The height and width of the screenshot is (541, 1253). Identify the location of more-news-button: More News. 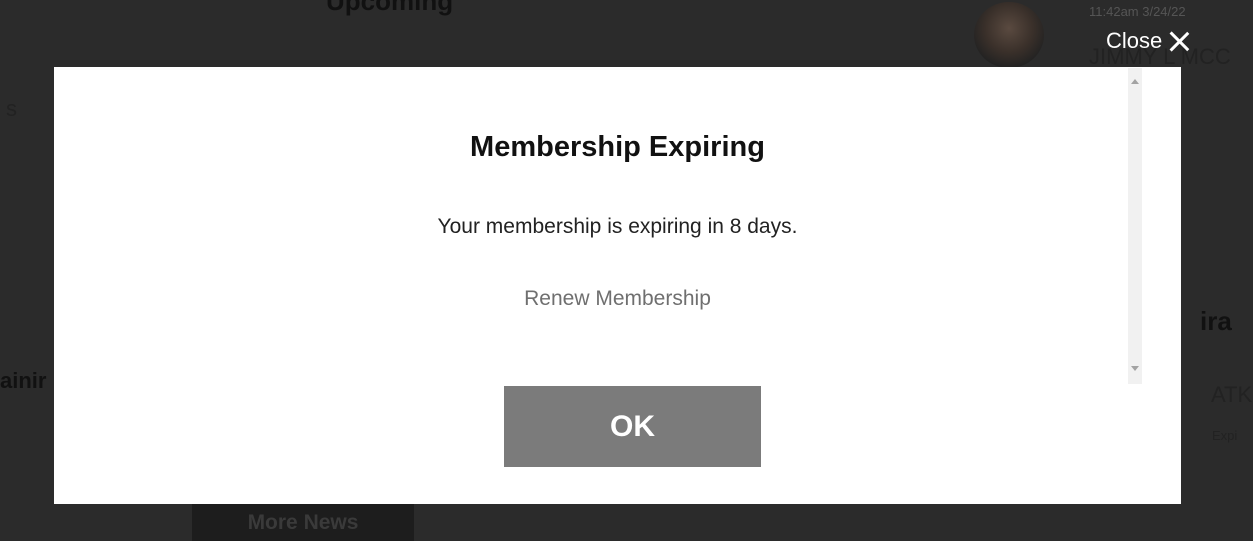
(303, 522).